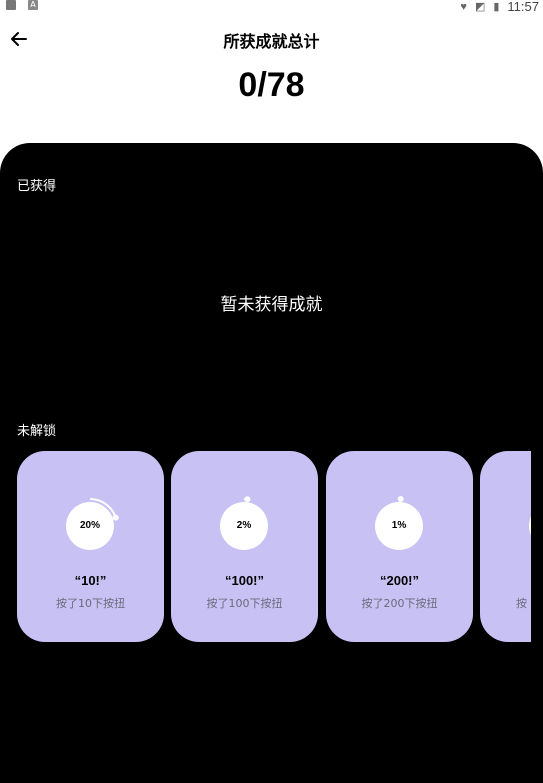 The image size is (543, 783). I want to click on achievement-title: “200!”, so click(399, 580).